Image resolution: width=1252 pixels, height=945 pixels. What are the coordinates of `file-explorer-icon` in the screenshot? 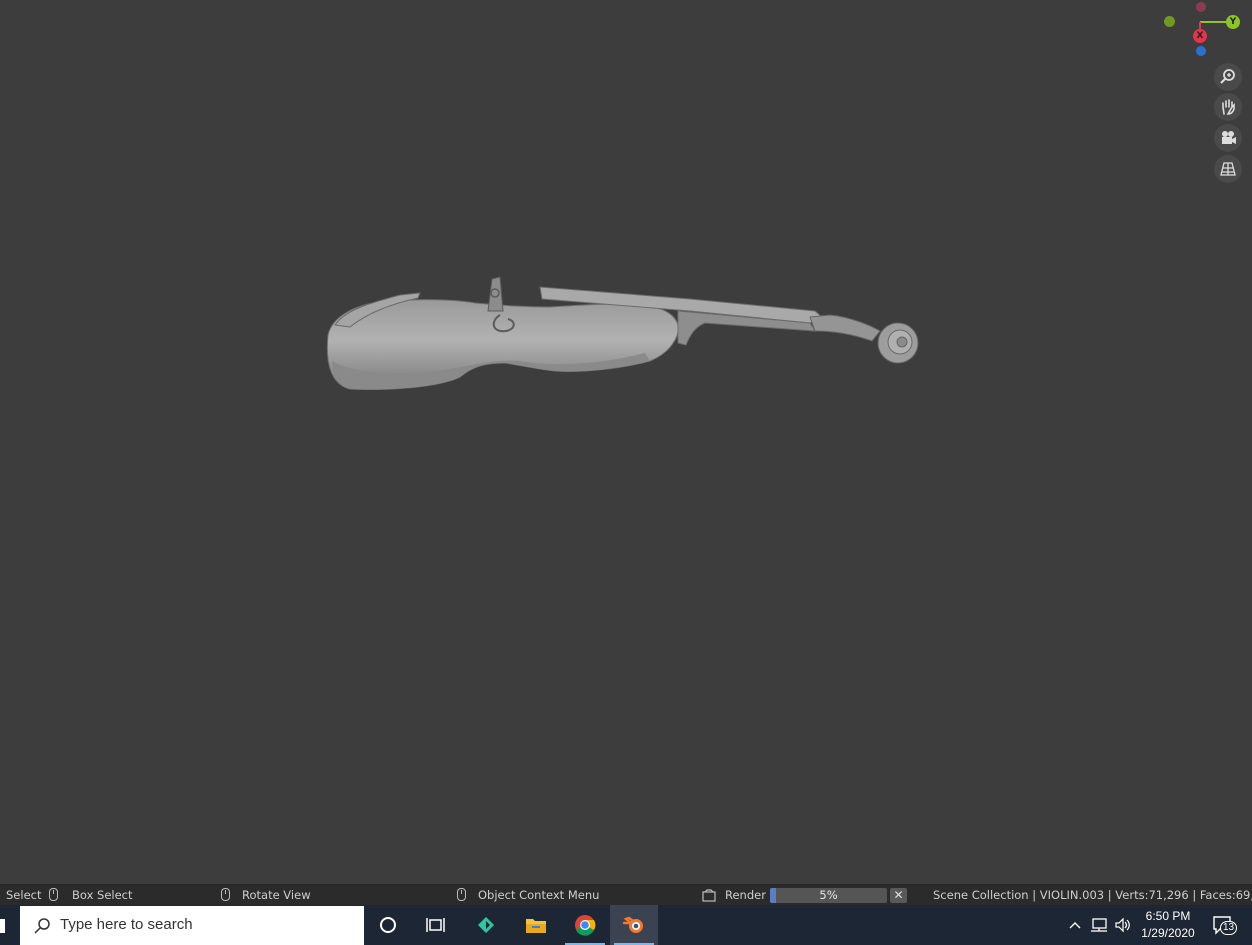 It's located at (536, 926).